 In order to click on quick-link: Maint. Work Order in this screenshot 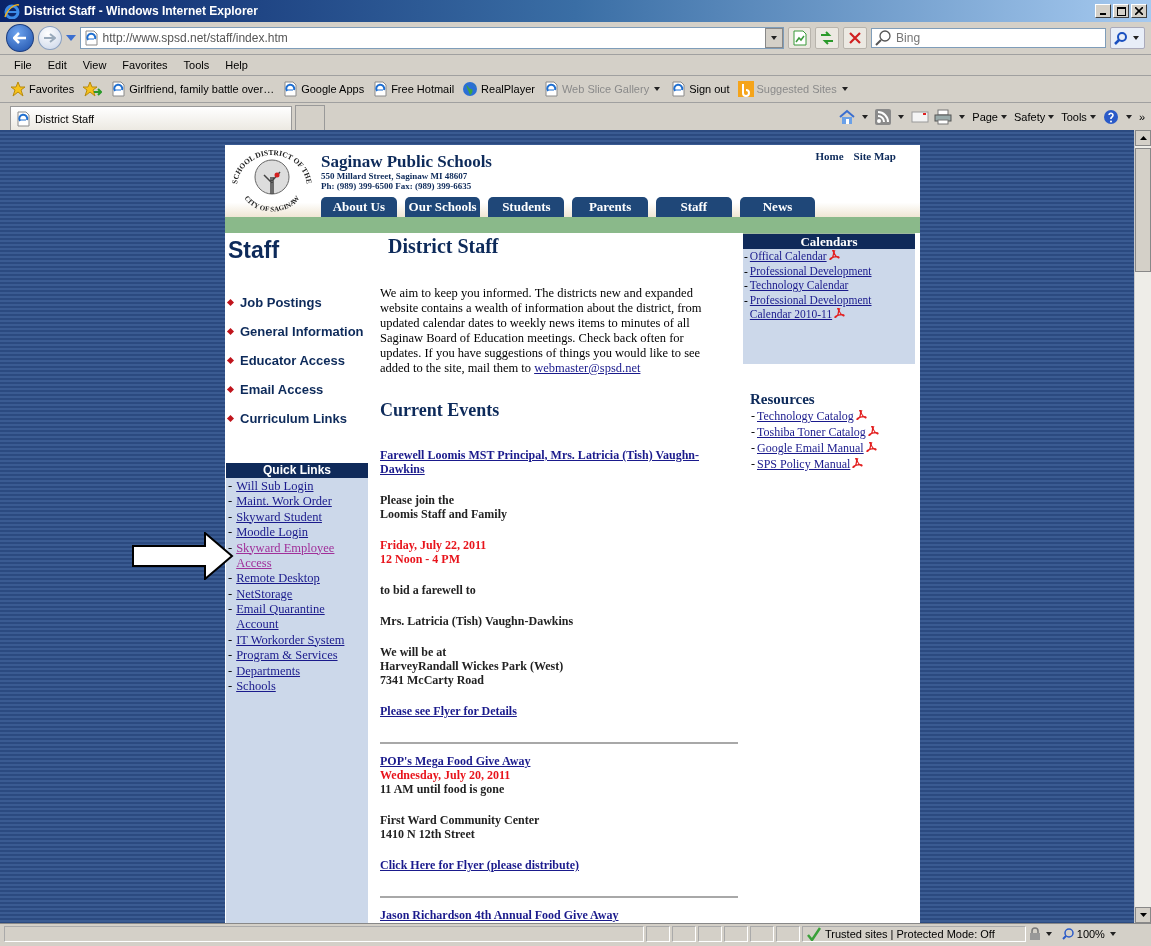, I will do `click(284, 501)`.